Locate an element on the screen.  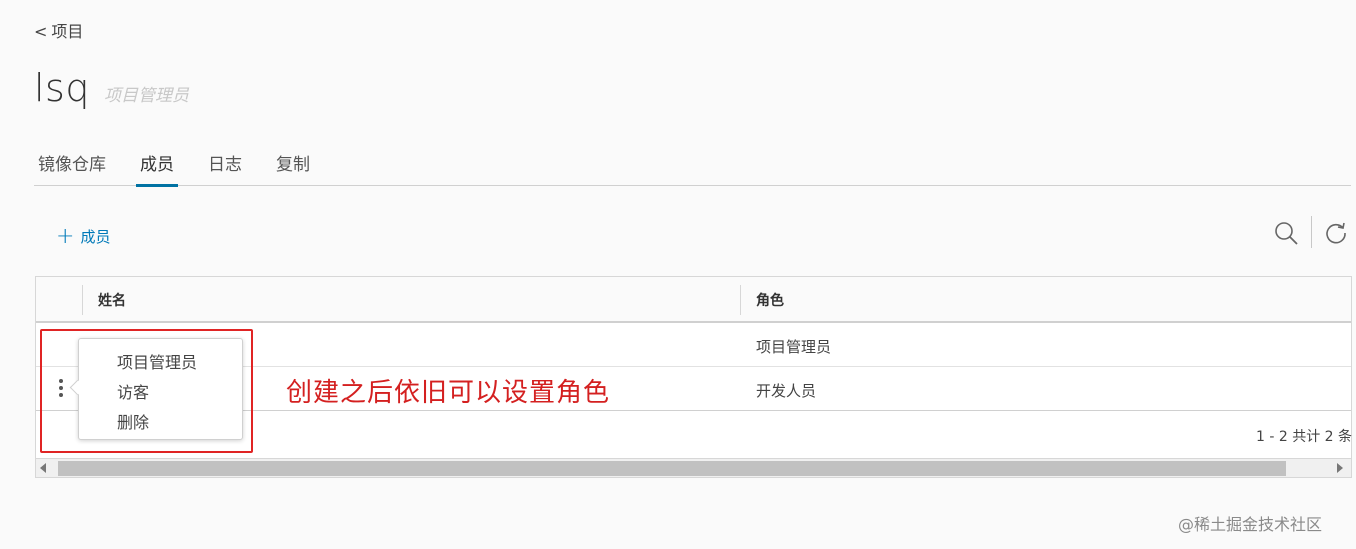
horizontal-scrollbar is located at coordinates (693, 468).